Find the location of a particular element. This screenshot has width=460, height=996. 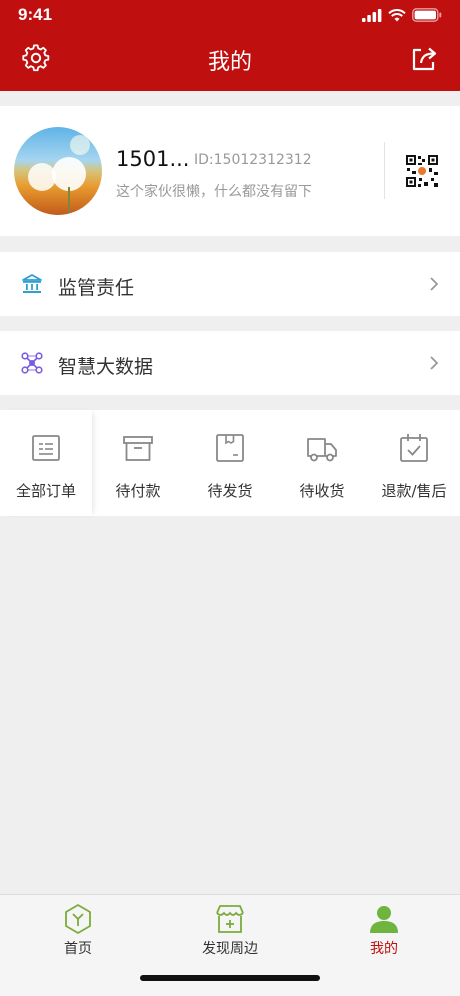

network-icon is located at coordinates (32, 363).